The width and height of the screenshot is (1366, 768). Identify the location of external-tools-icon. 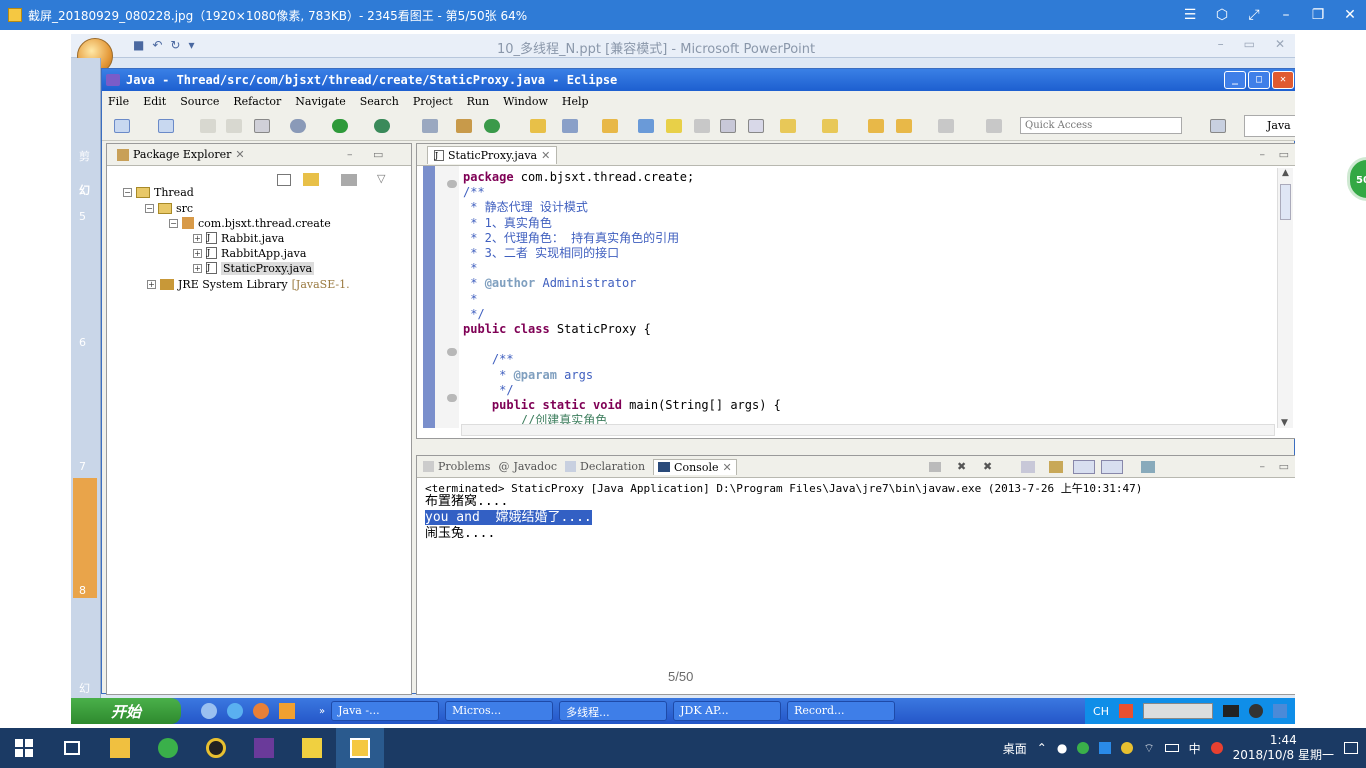
(382, 126).